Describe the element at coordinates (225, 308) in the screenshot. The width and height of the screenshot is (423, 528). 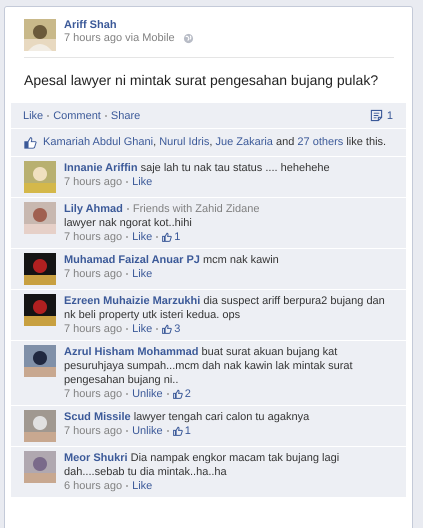
I see `comment-text: Ezreen Muhaizie Marzukhi dia suspect ariff berpura2 bujang dan nk beli property utk isteri kedua. ops` at that location.